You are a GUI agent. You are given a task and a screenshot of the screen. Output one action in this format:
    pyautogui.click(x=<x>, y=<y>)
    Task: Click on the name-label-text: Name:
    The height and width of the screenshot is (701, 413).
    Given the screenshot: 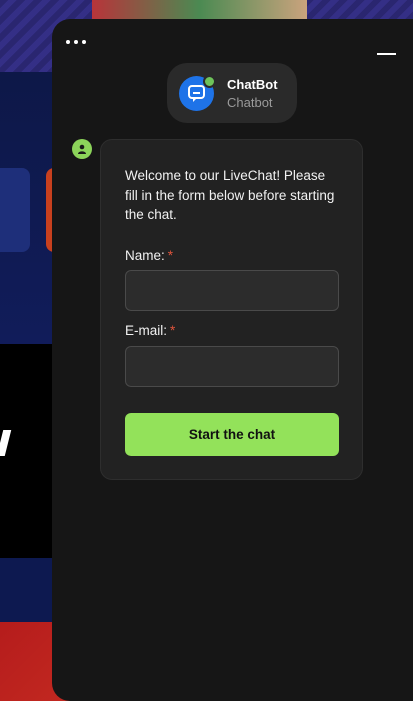 What is the action you would take?
    pyautogui.click(x=145, y=255)
    